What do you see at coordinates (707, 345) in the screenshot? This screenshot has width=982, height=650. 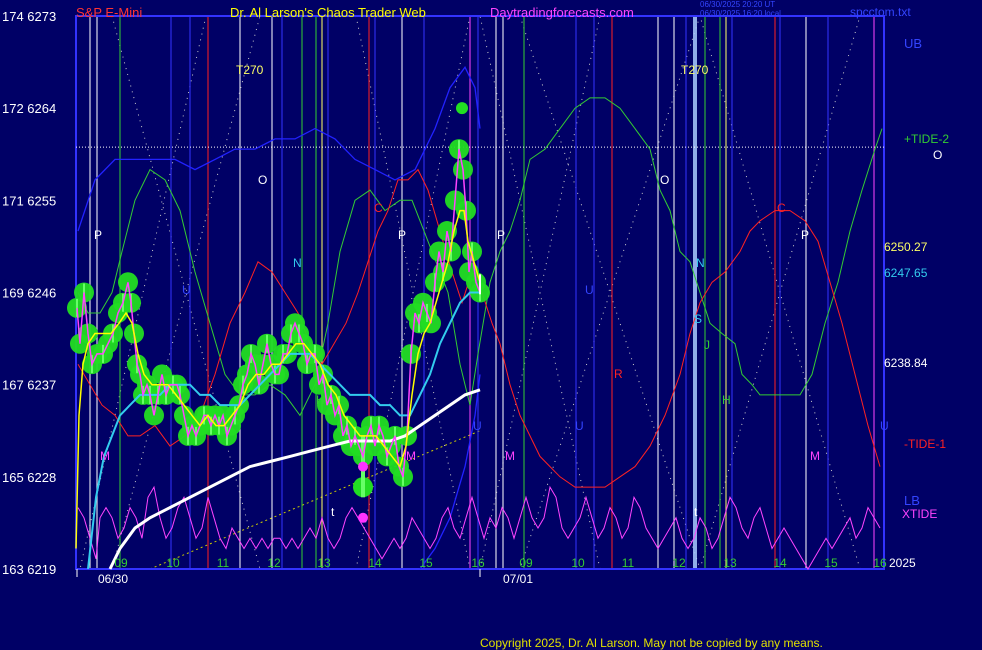 I see `event-marker: J` at bounding box center [707, 345].